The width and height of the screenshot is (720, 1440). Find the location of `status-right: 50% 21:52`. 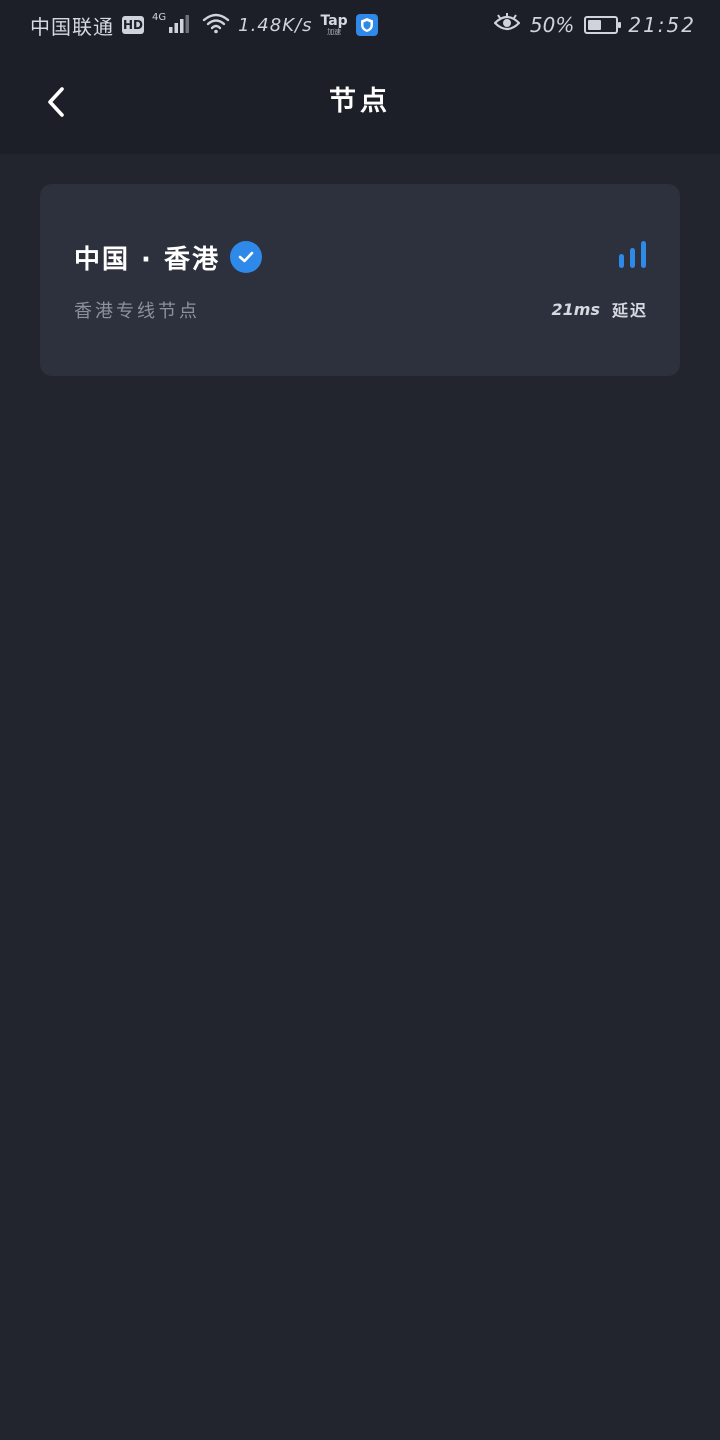

status-right: 50% 21:52 is located at coordinates (594, 25).